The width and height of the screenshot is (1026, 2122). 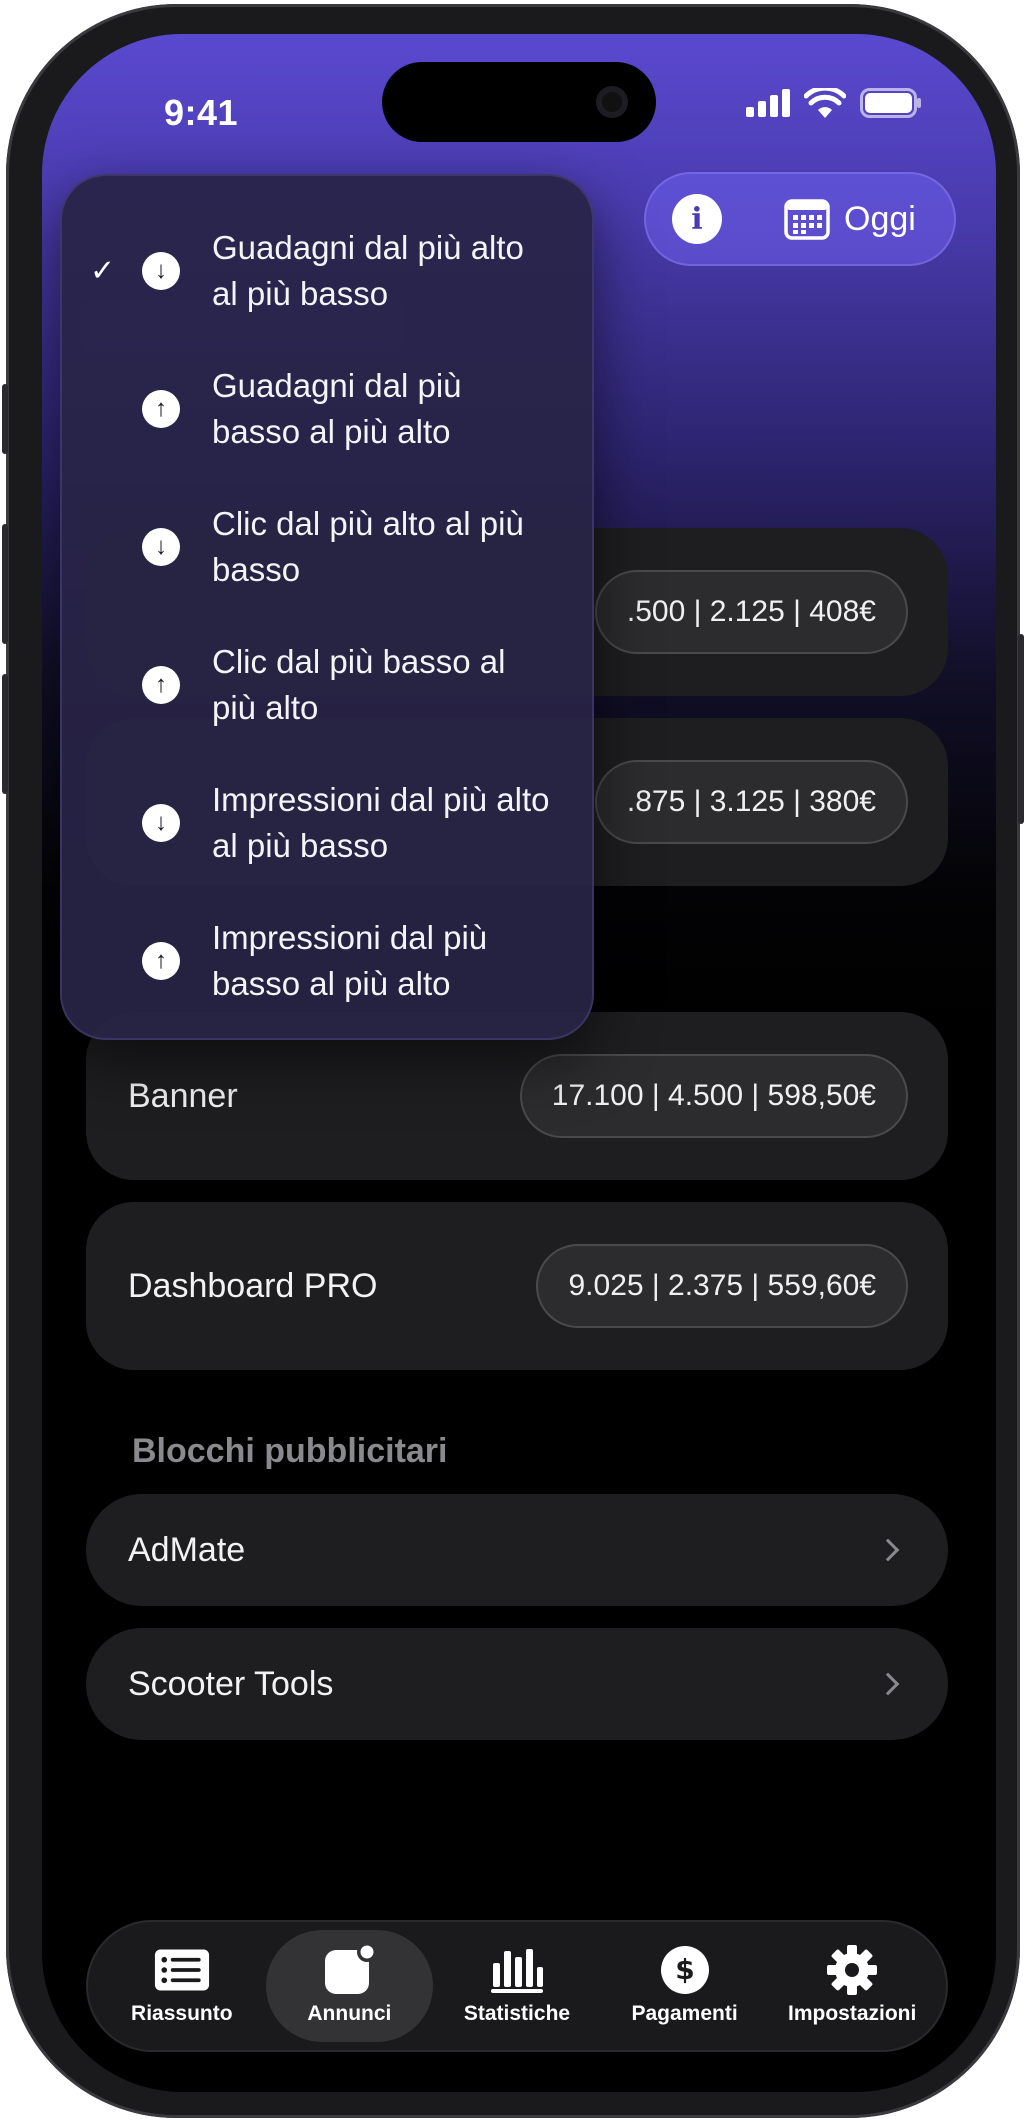 I want to click on tab-riassunto: Riassunto, so click(x=182, y=1986).